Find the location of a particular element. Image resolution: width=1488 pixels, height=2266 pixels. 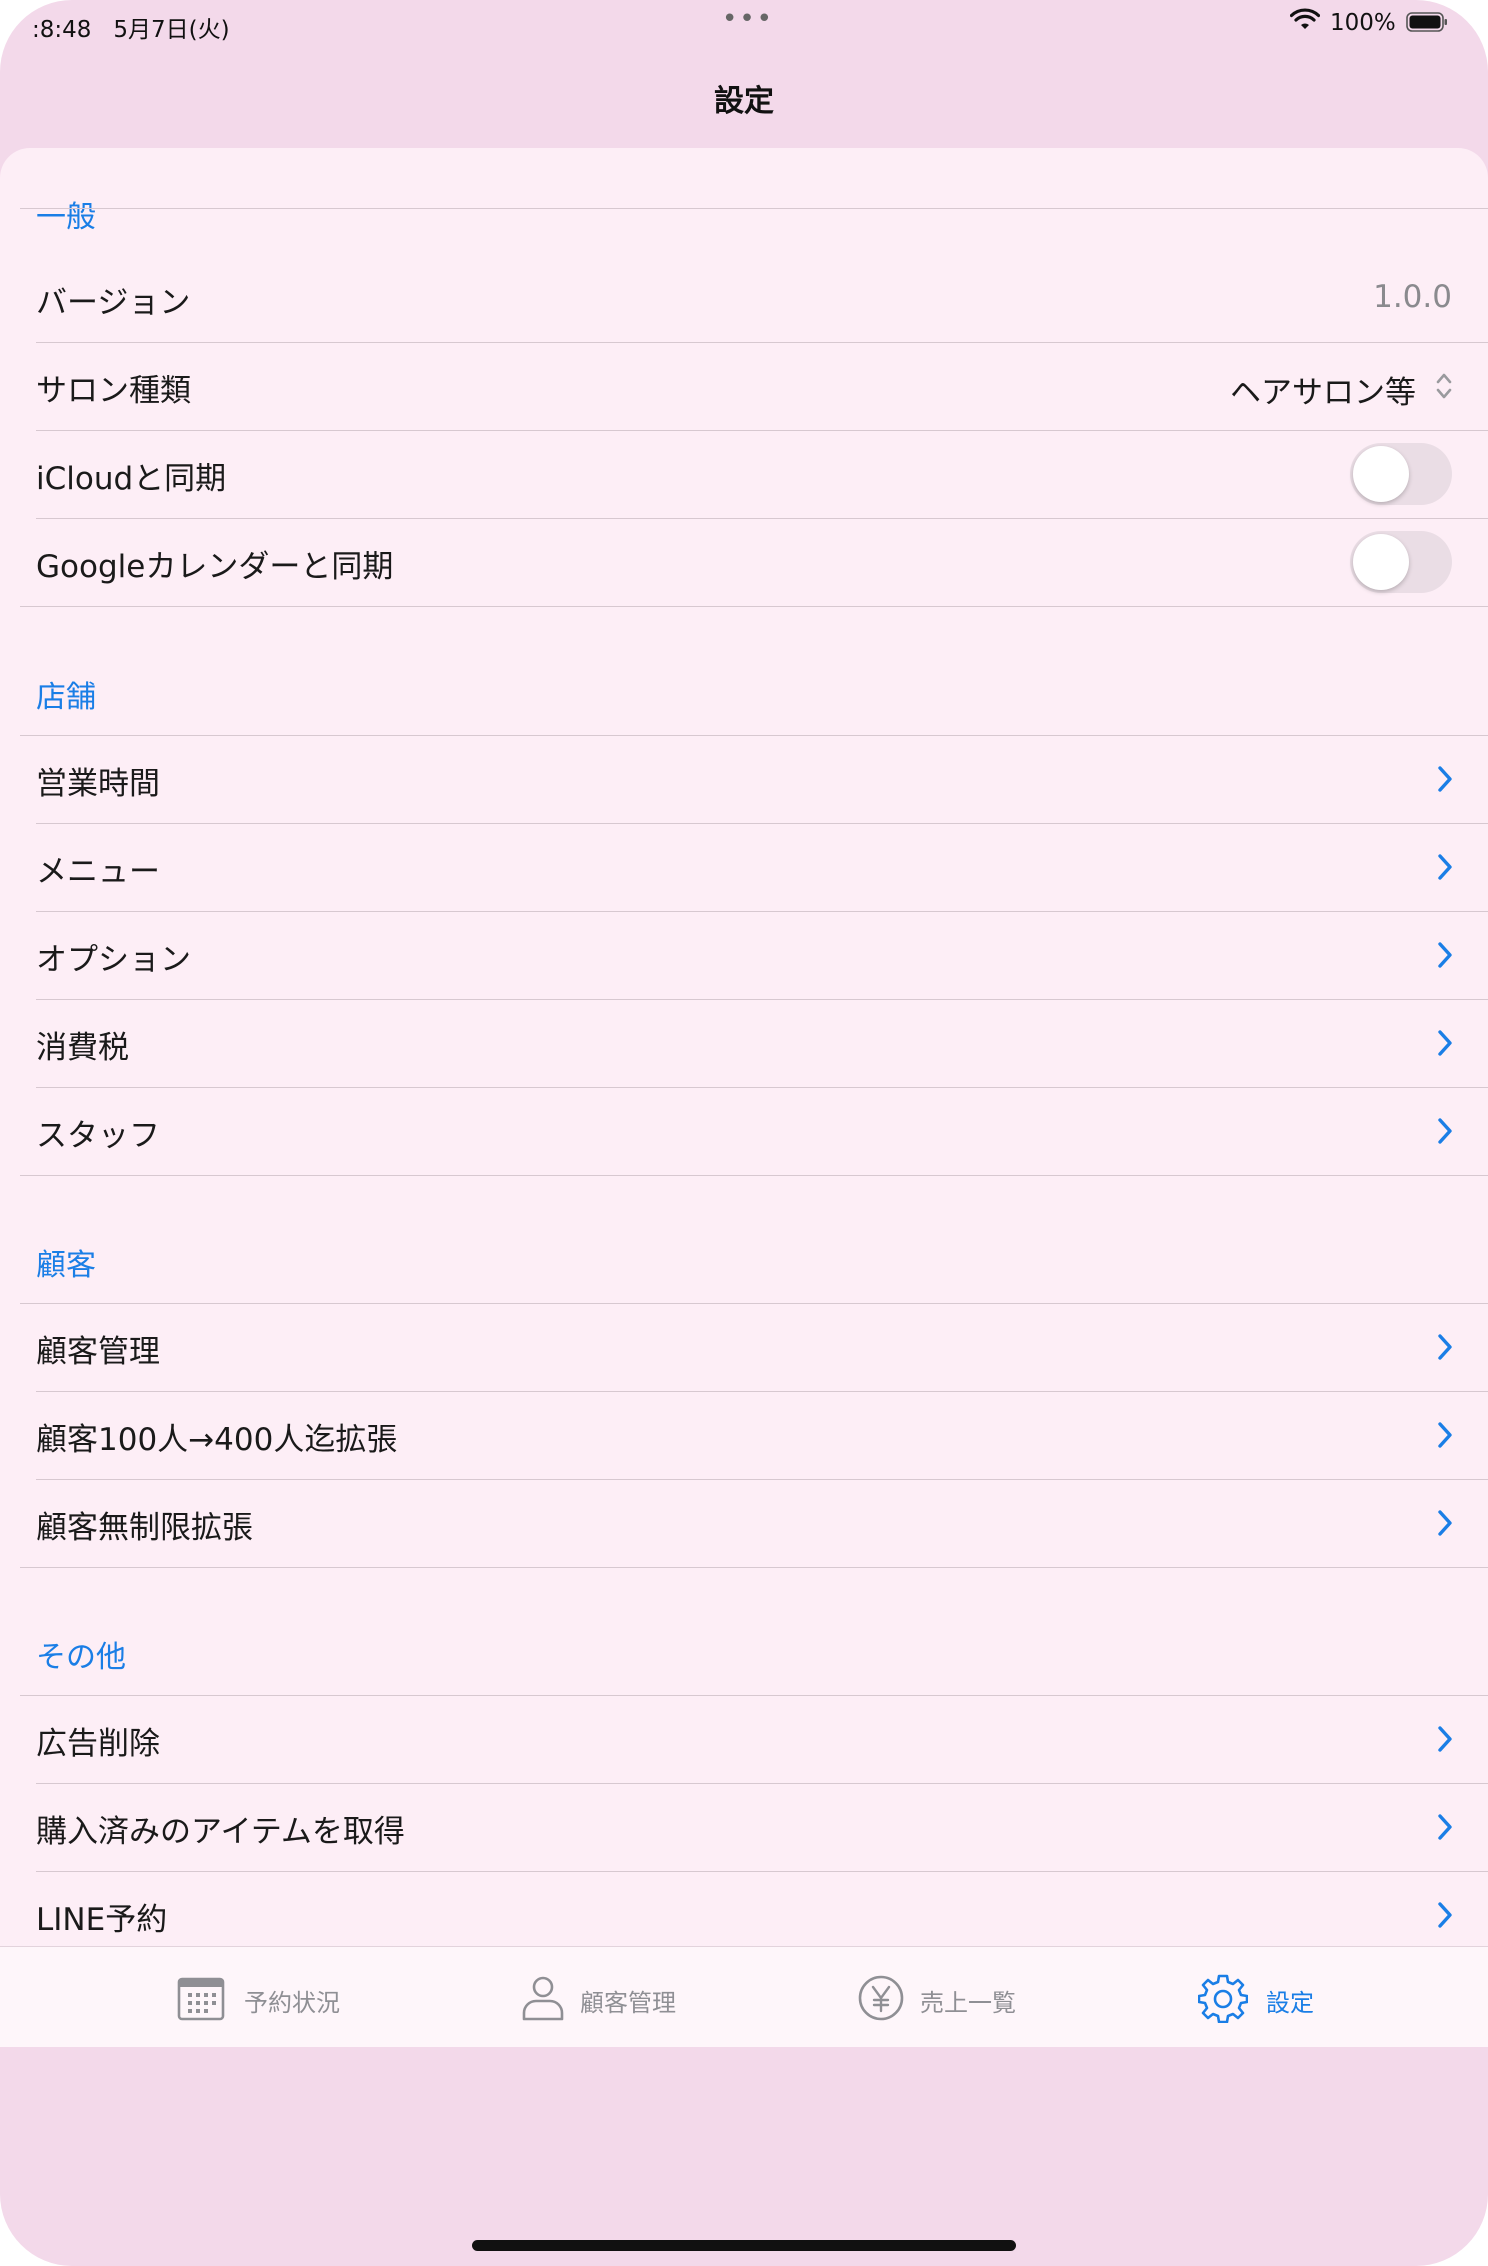

multitasking-dots: ••• is located at coordinates (748, 19).